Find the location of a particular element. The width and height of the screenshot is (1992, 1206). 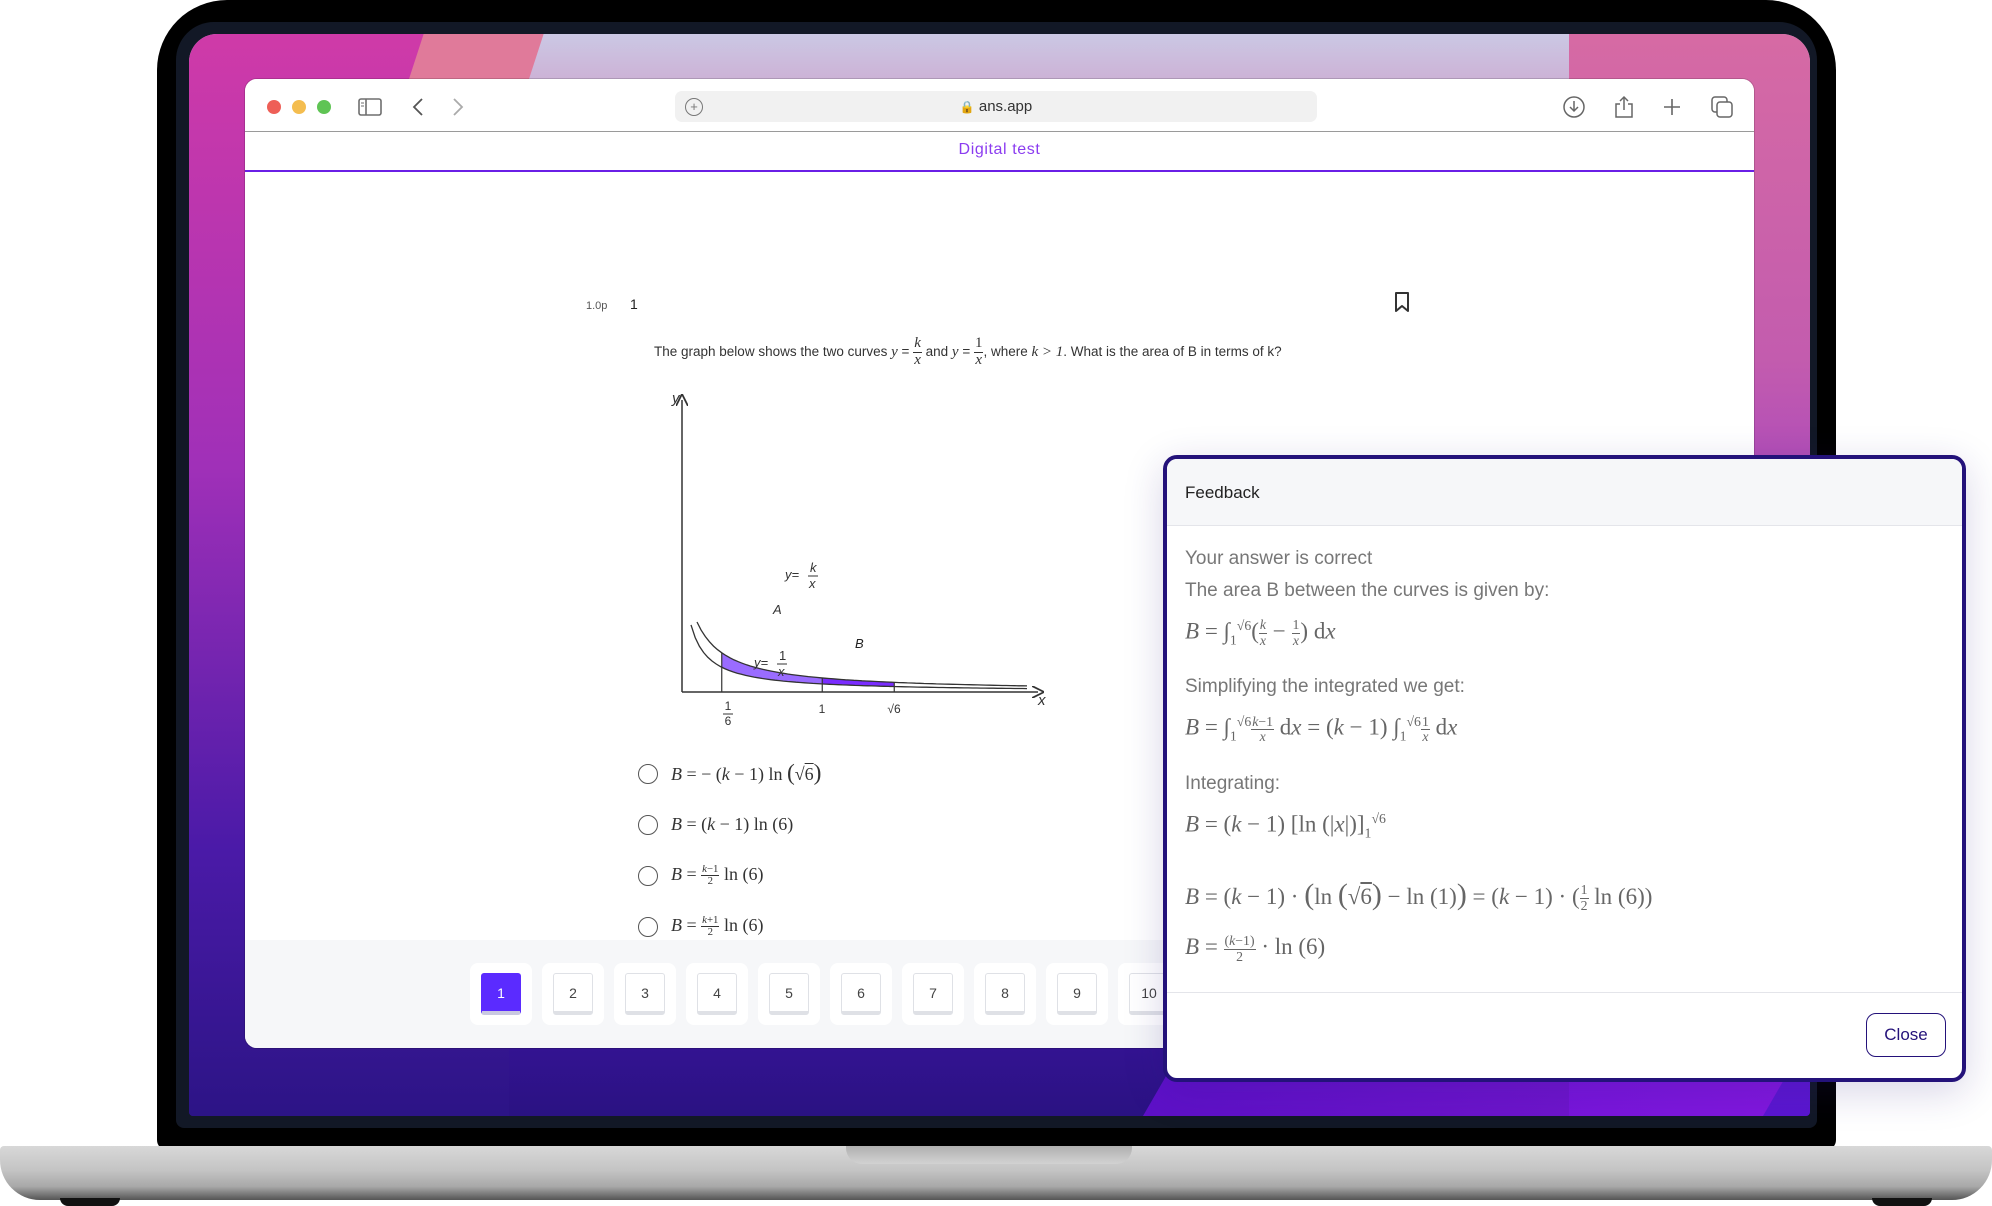

answer-option: B = − (k − 1) ln (√6) is located at coordinates (729, 773).